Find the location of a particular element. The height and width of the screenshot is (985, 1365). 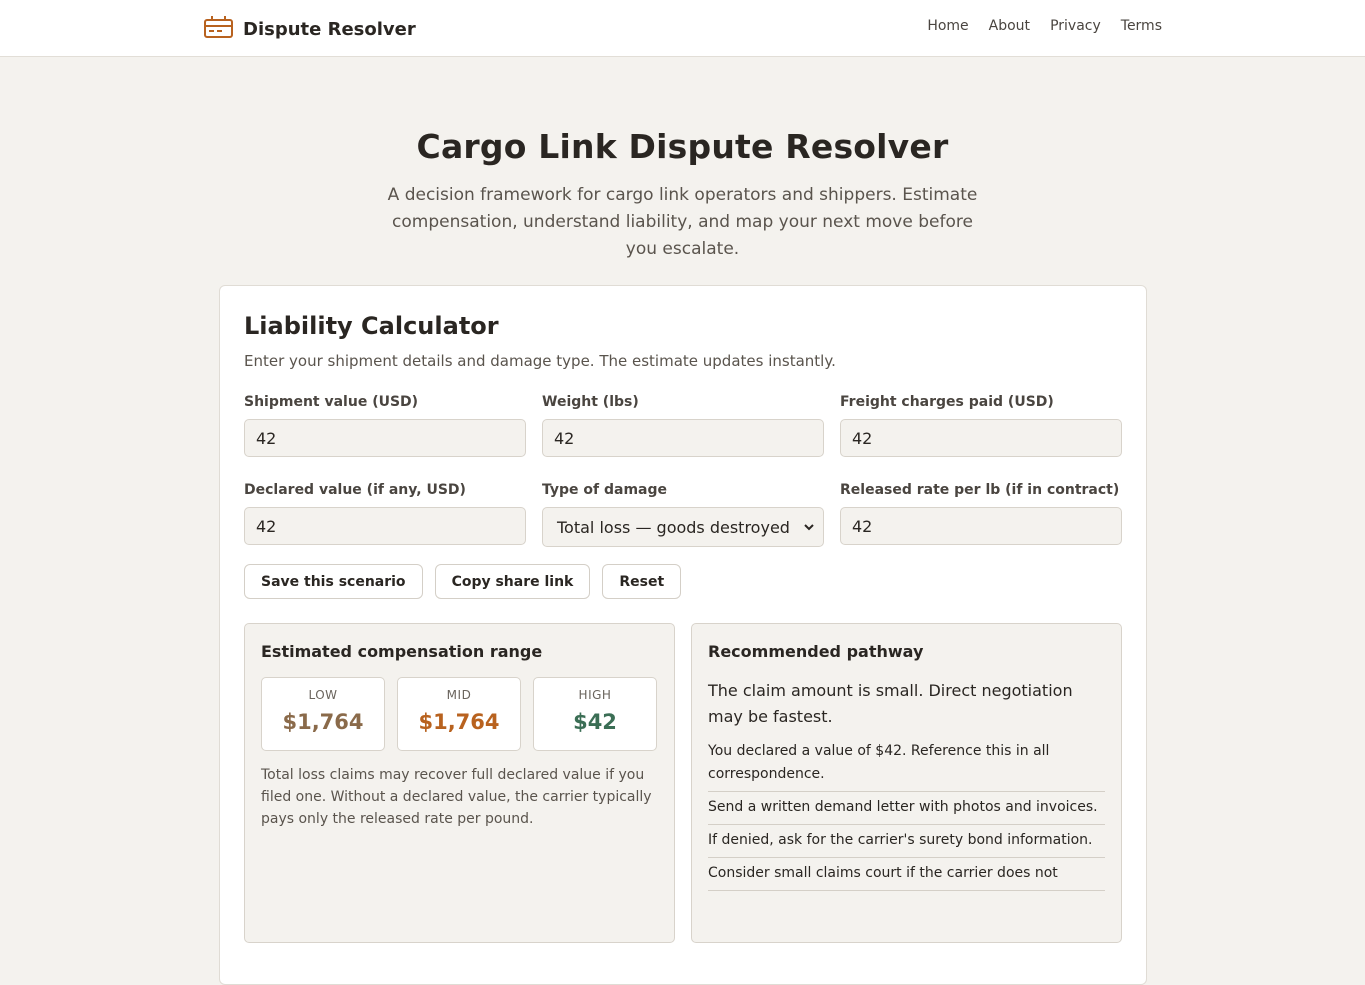

freight-charges-input is located at coordinates (981, 438).